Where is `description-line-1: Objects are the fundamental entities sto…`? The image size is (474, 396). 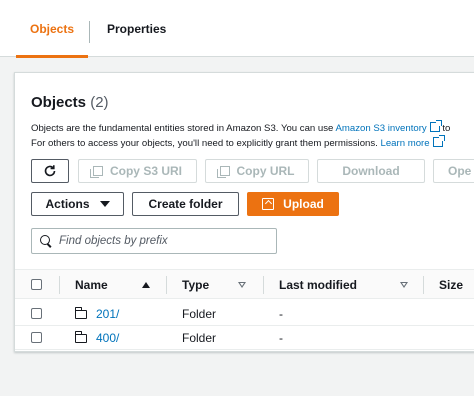
description-line-1: Objects are the fundamental entities sto… is located at coordinates (240, 127).